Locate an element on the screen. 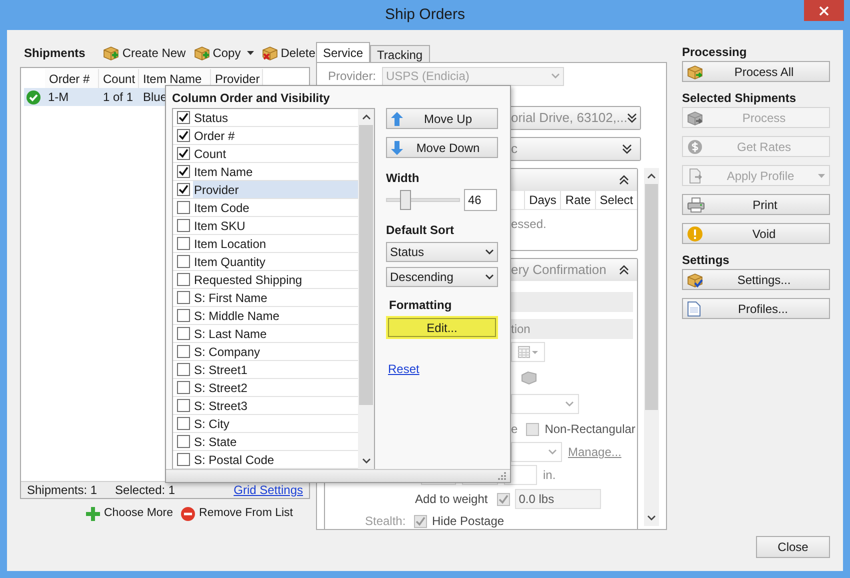 Image resolution: width=850 pixels, height=578 pixels. column-name: Provider is located at coordinates (275, 189).